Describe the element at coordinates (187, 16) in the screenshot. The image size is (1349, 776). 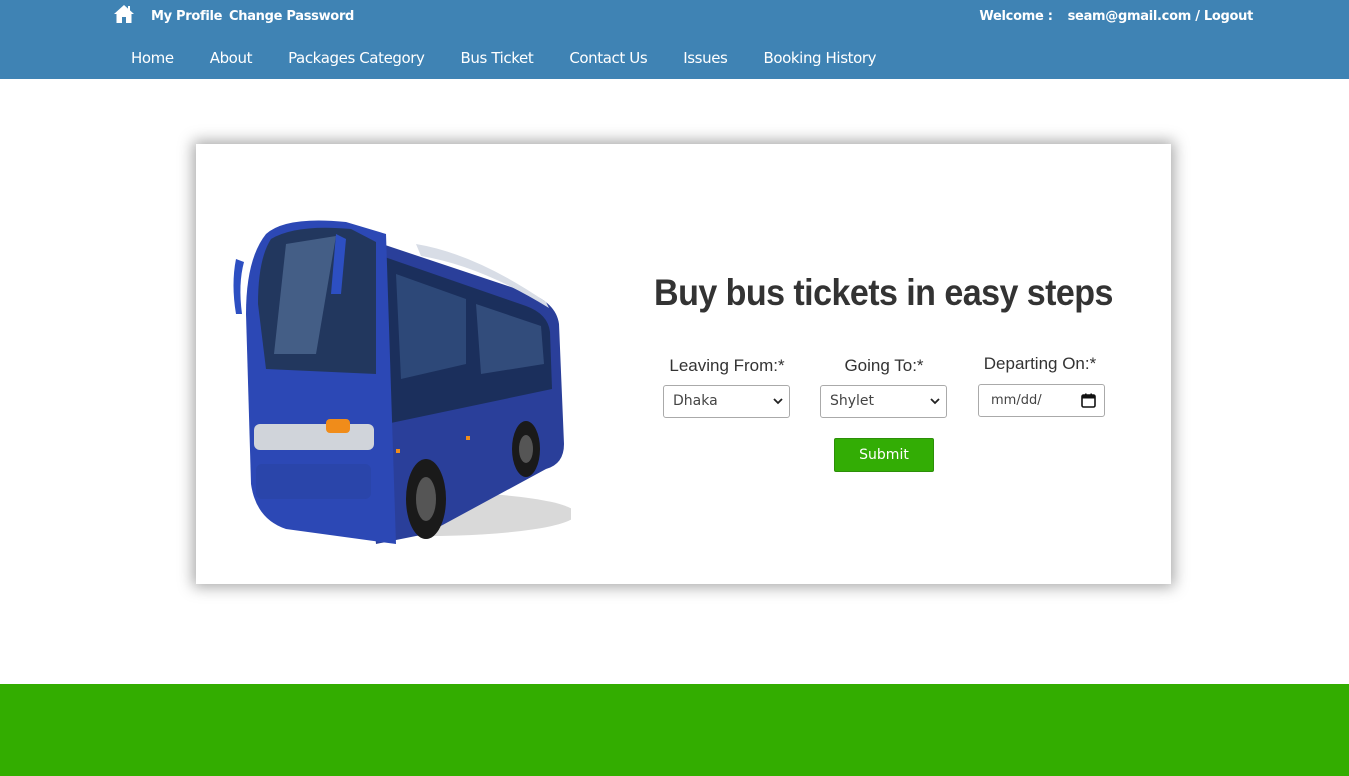
I see `my-profile-link: My Profile` at that location.